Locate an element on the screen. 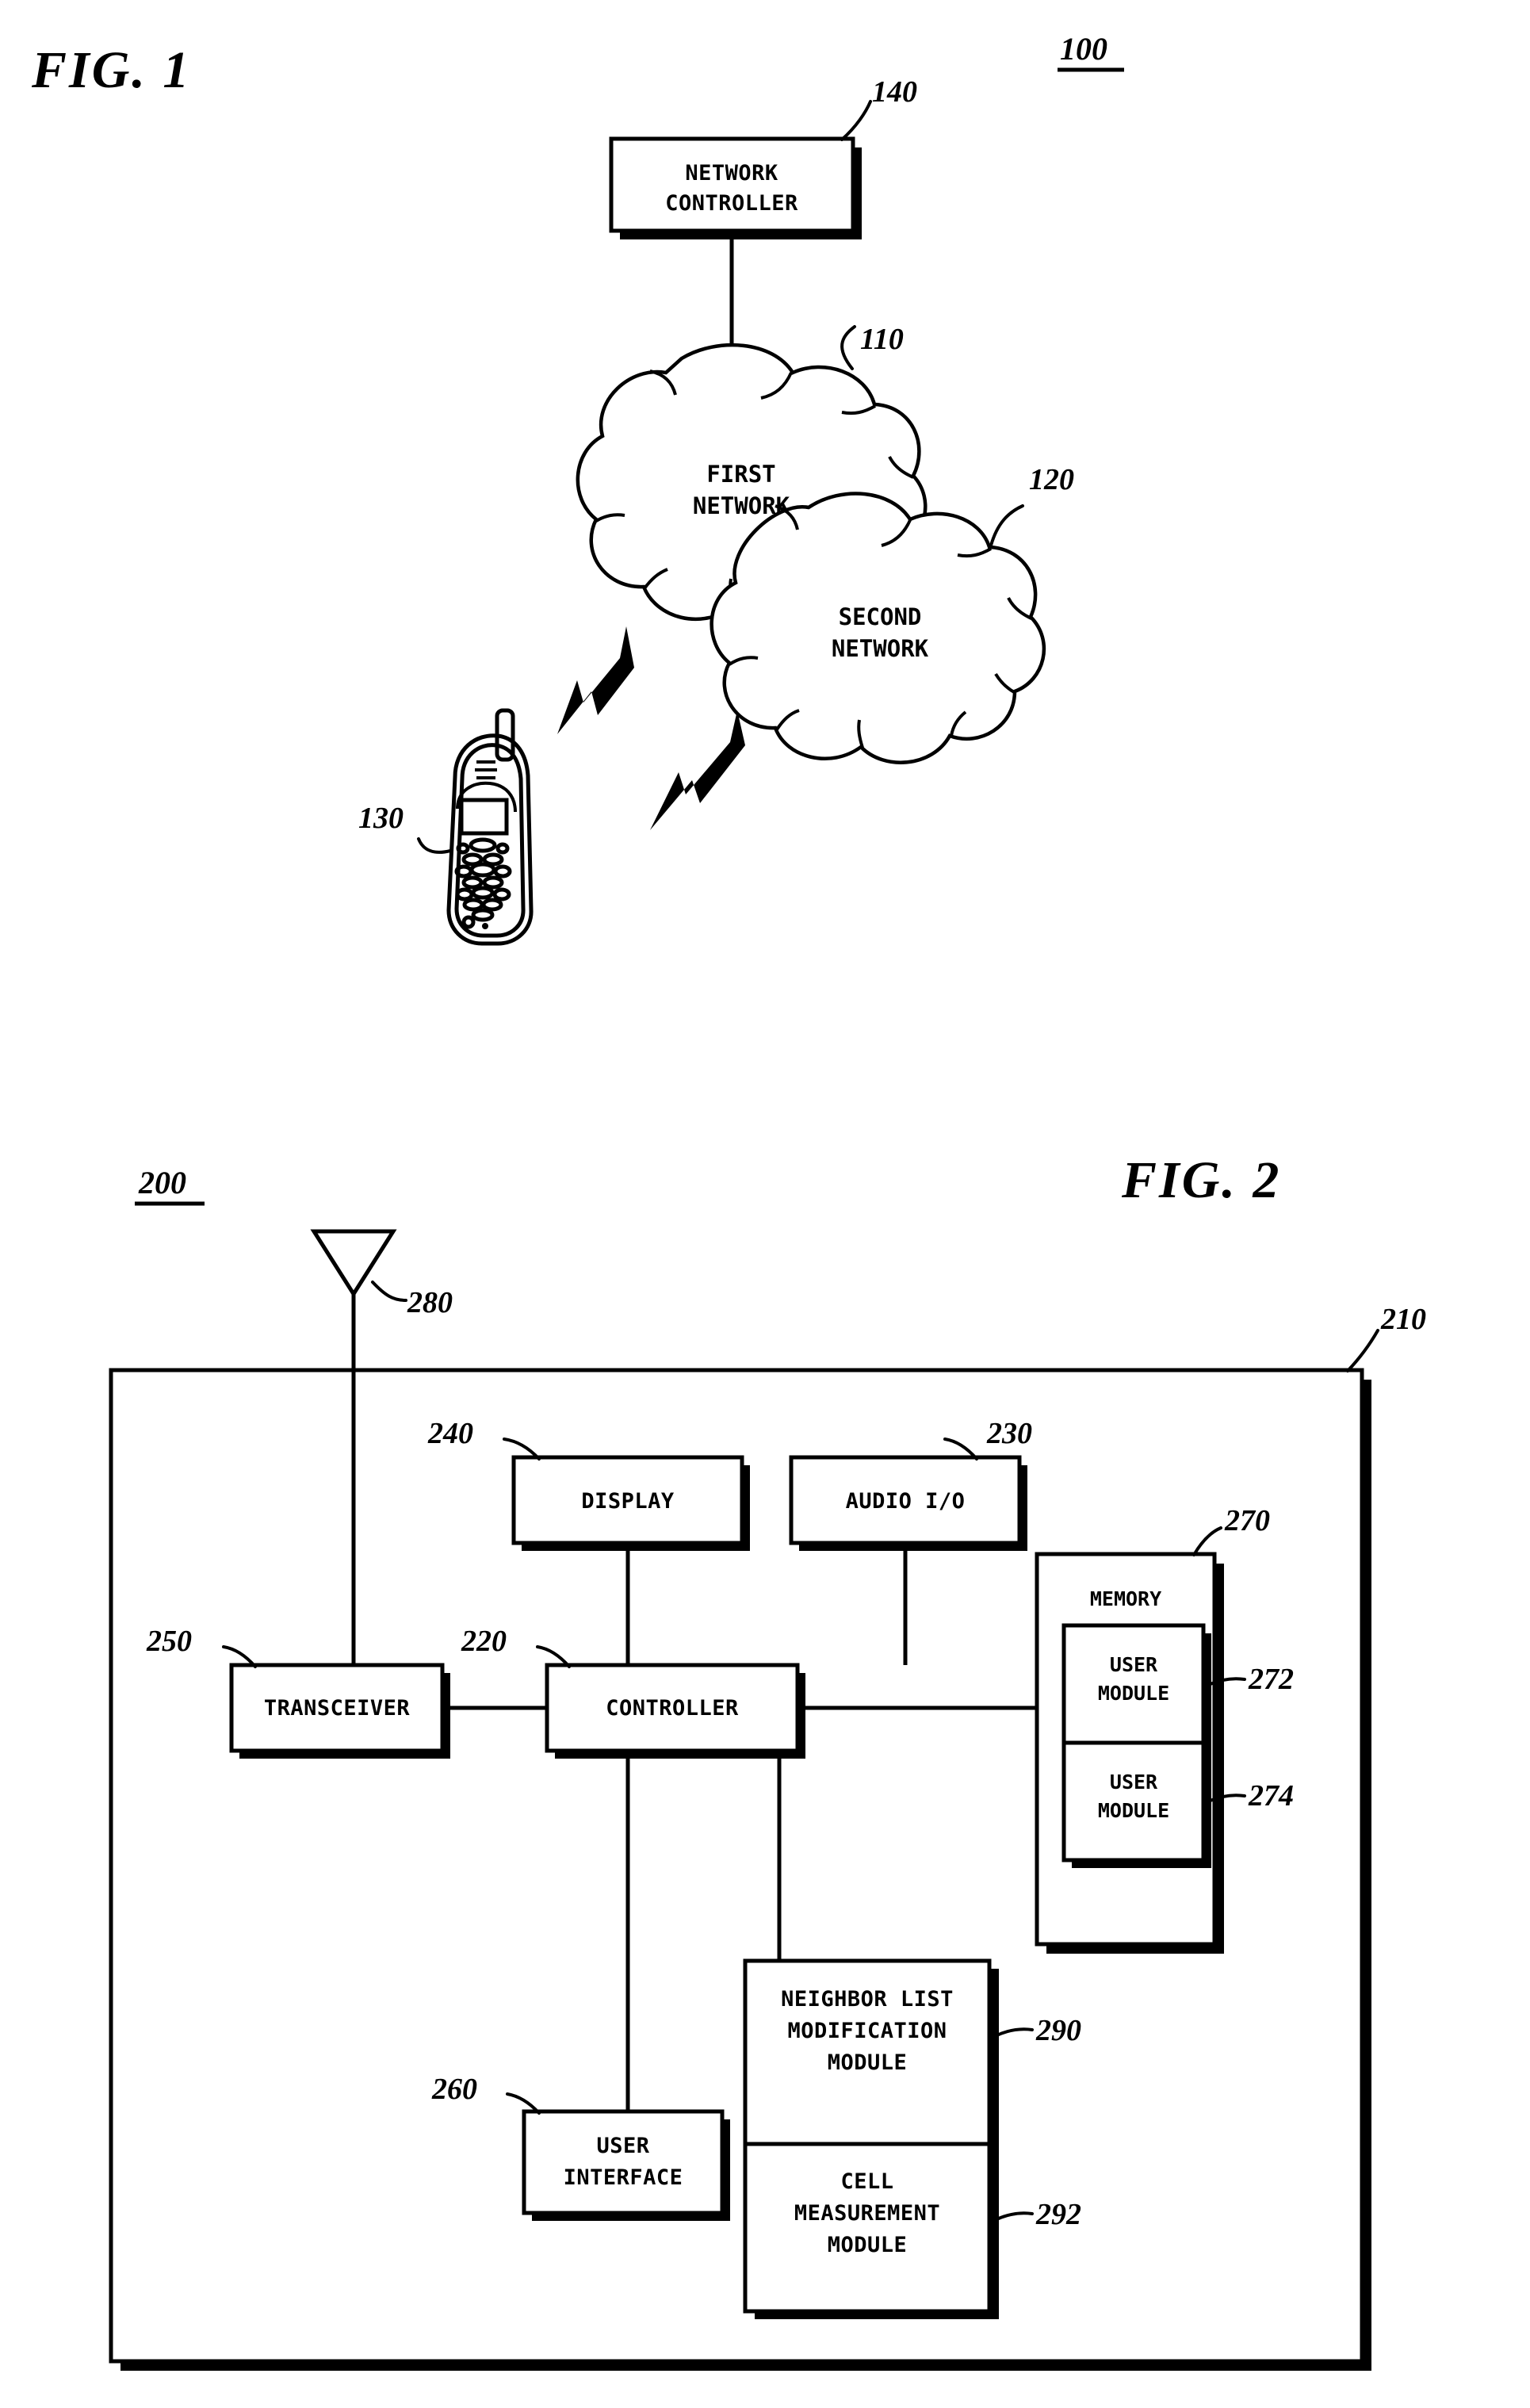 This screenshot has height=2408, width=1530. ref-140: 140 is located at coordinates (894, 92).